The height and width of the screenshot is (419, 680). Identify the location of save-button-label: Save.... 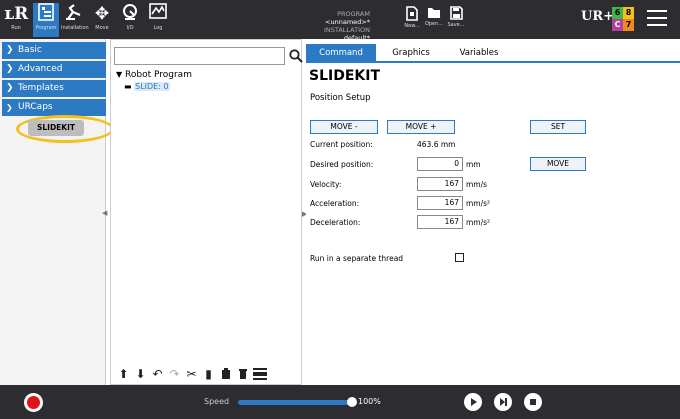
(456, 25).